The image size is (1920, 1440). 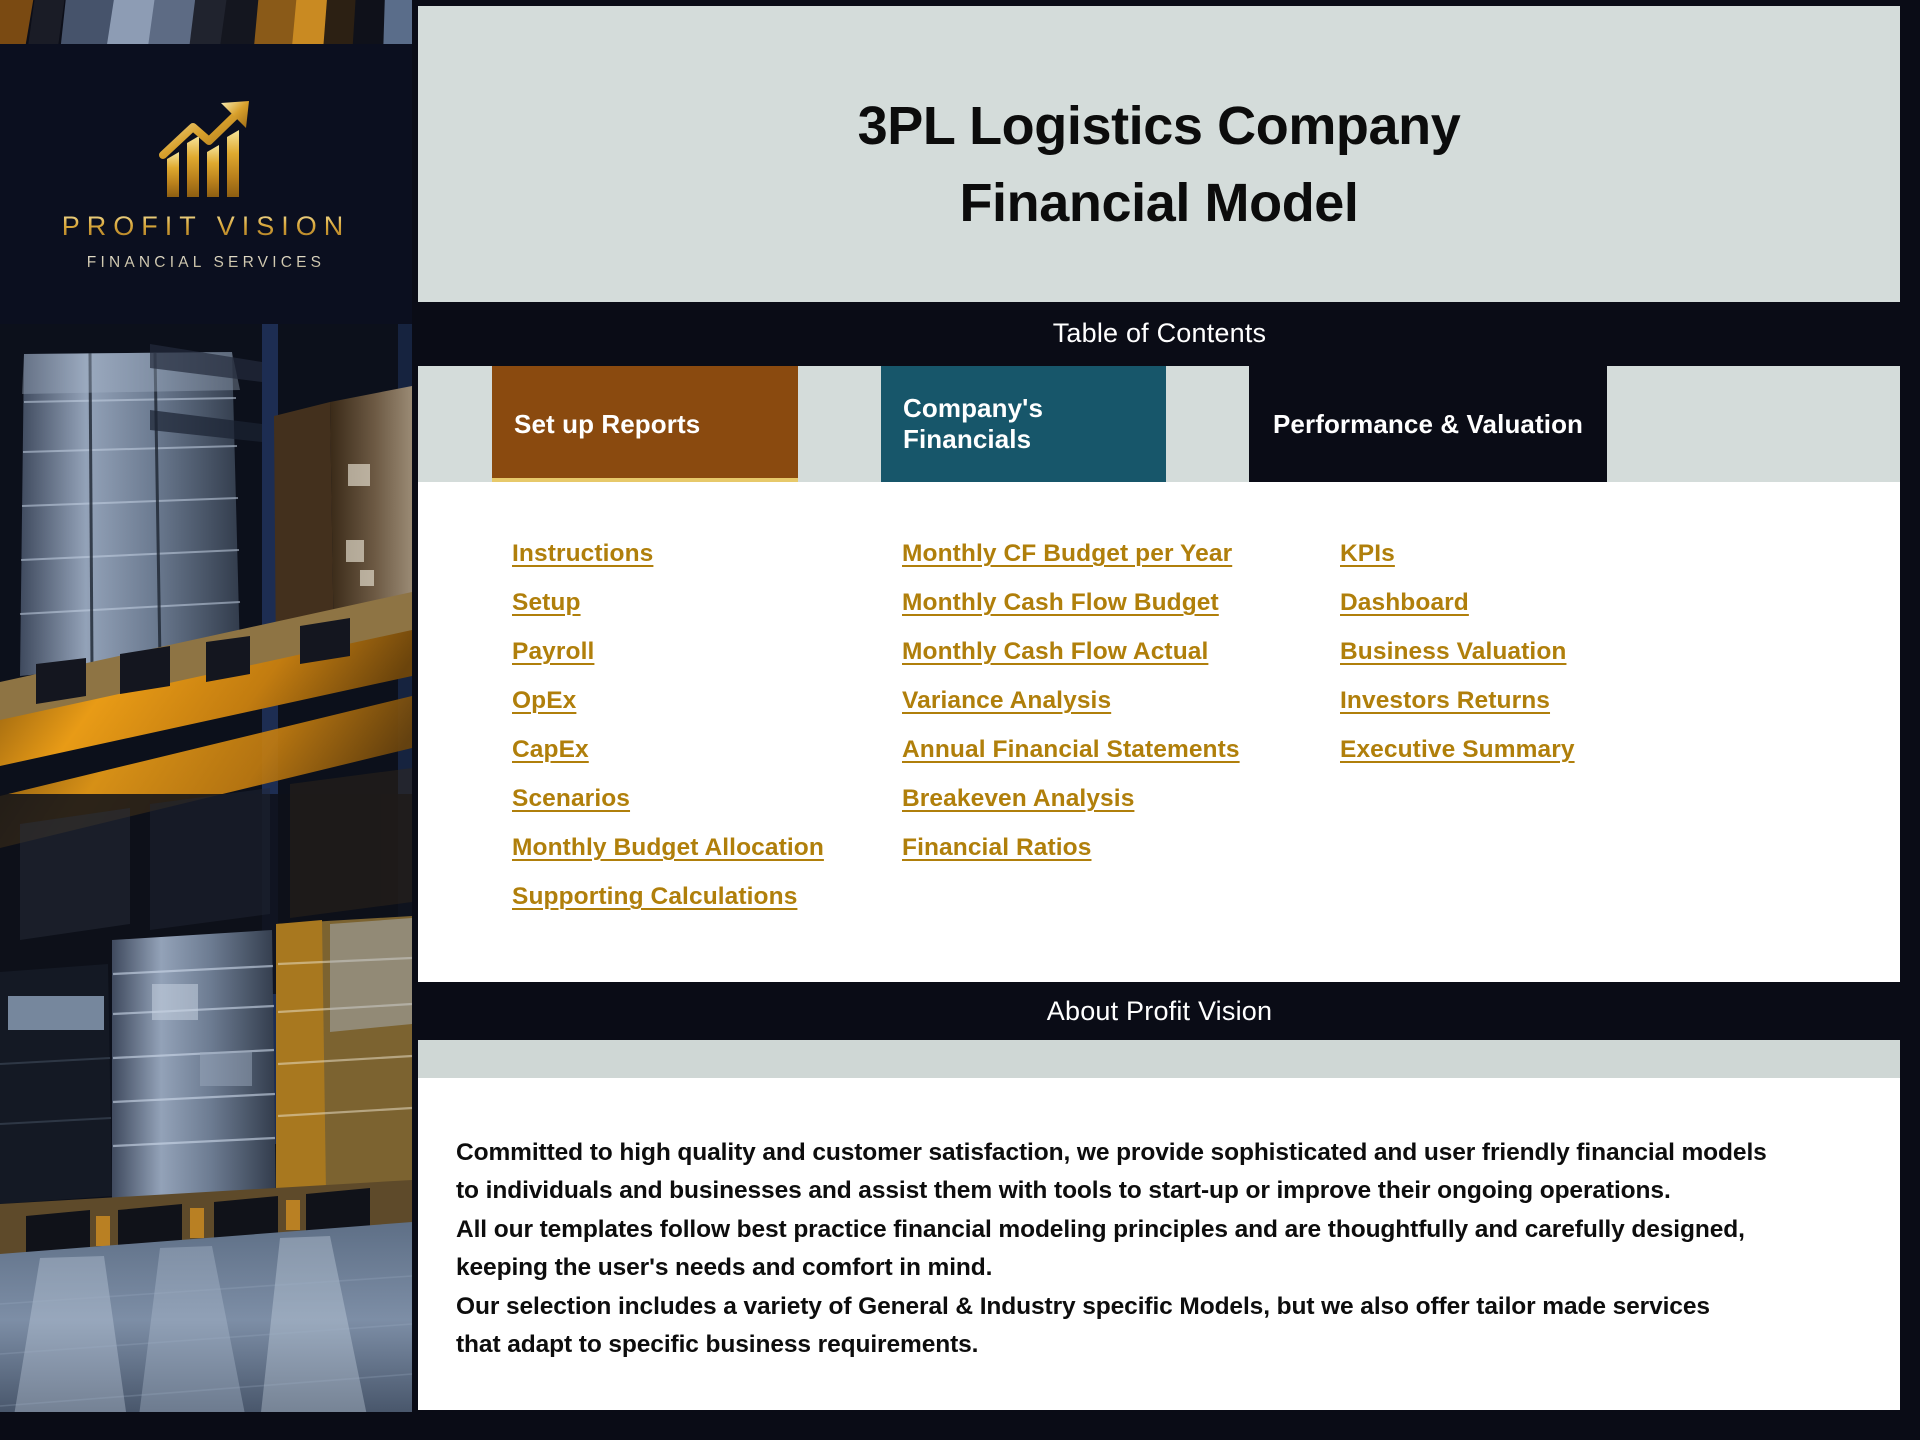 I want to click on toc-link-executive-summary: Executive Summary, so click(x=1457, y=750).